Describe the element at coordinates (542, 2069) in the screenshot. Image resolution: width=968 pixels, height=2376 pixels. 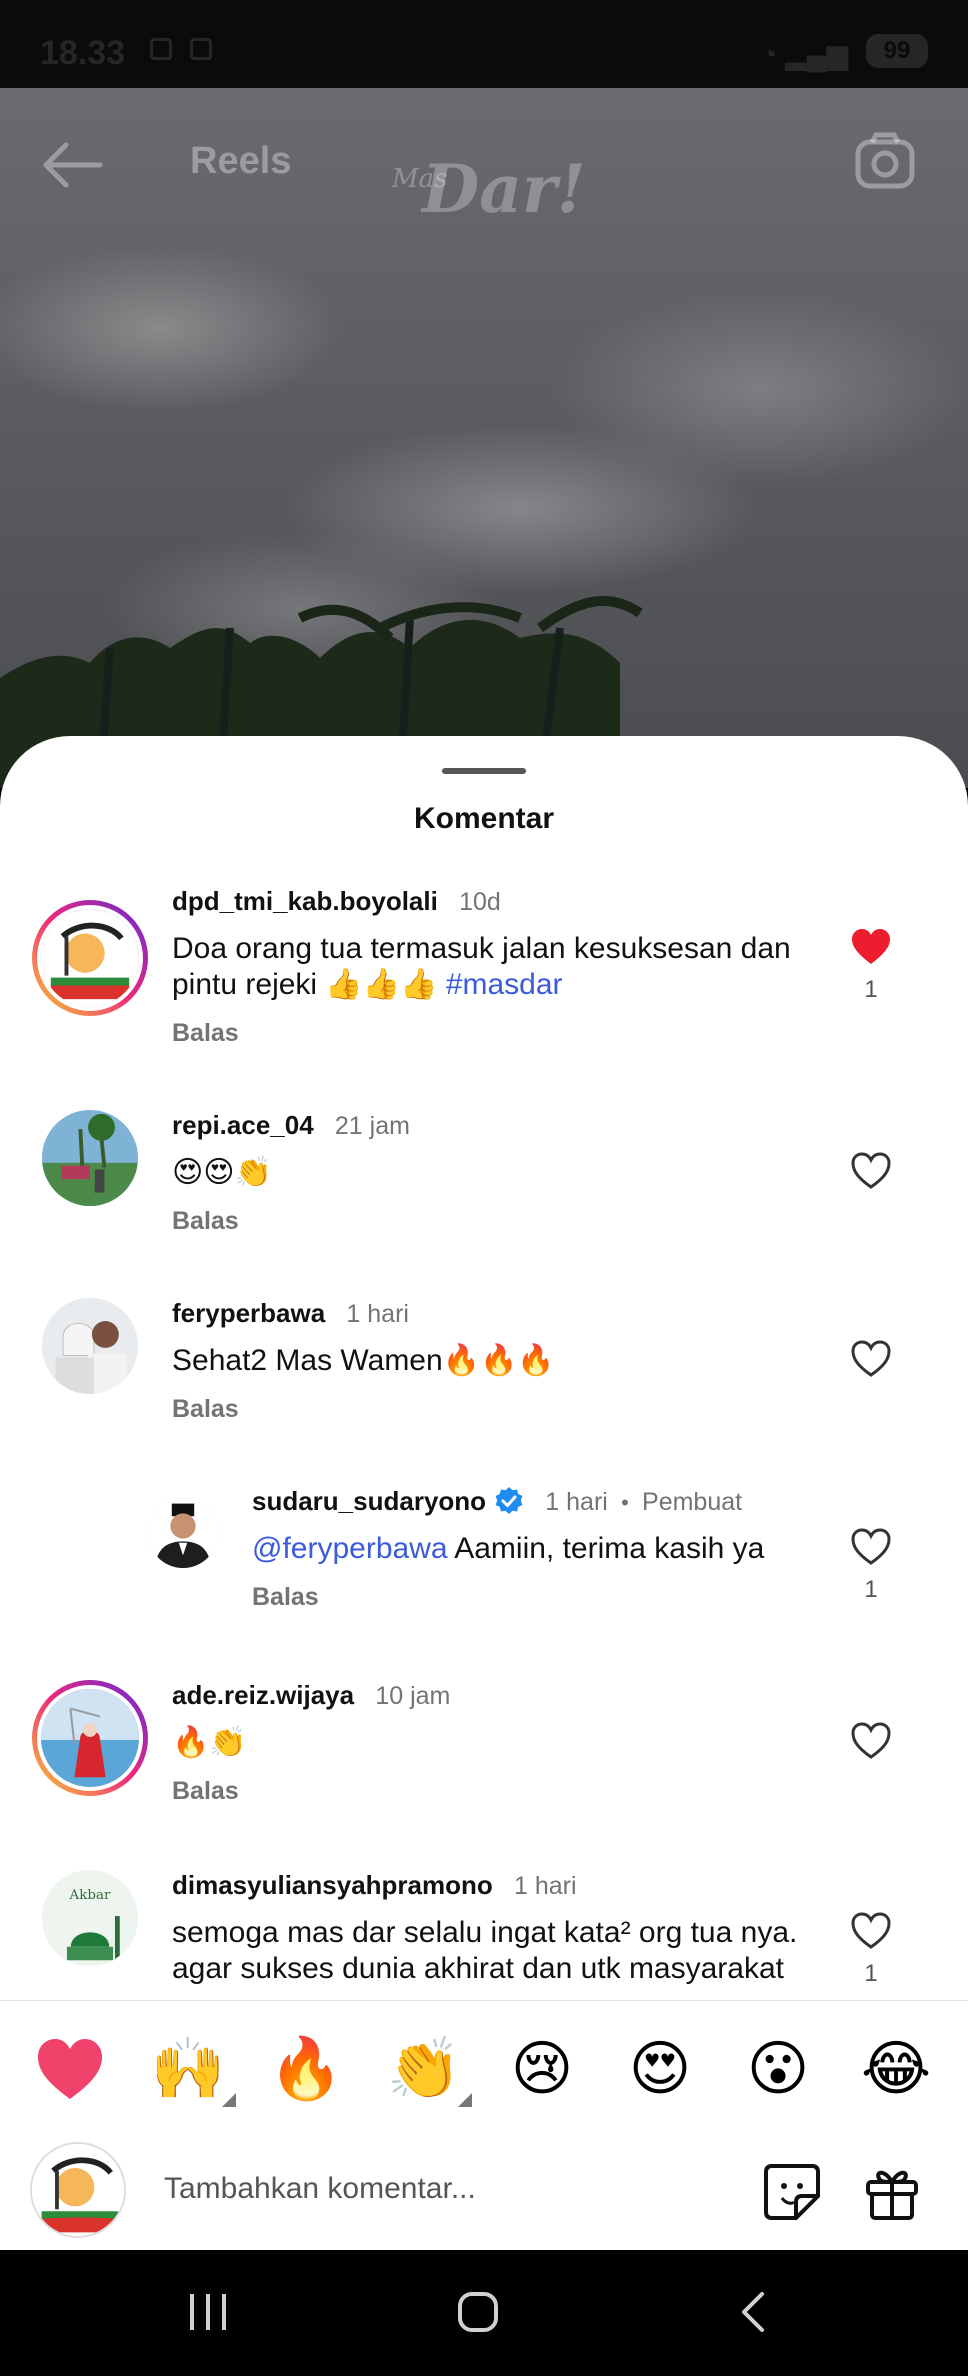
I see `emoji-crying: 😢` at that location.